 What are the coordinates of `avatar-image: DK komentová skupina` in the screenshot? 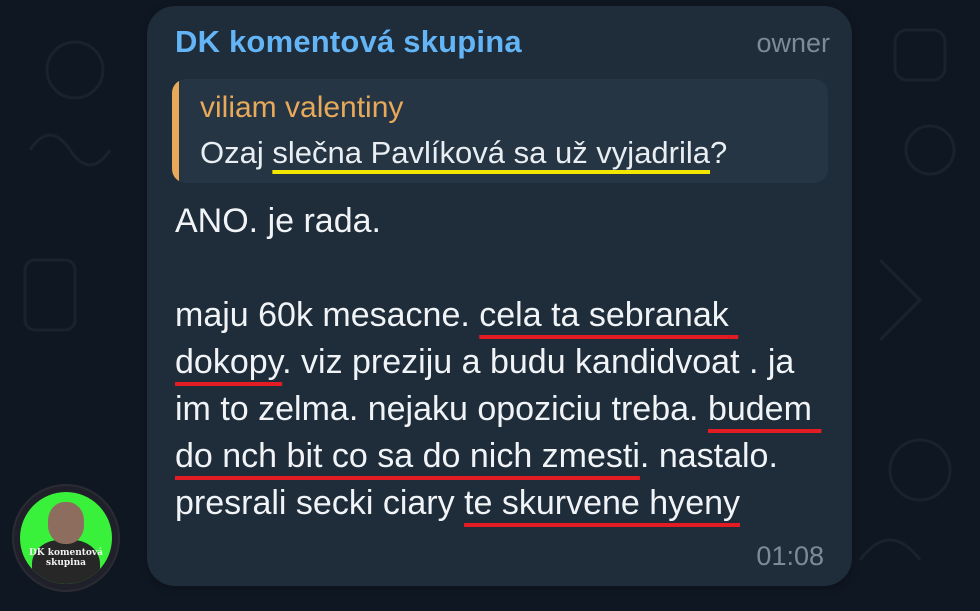 It's located at (66, 538).